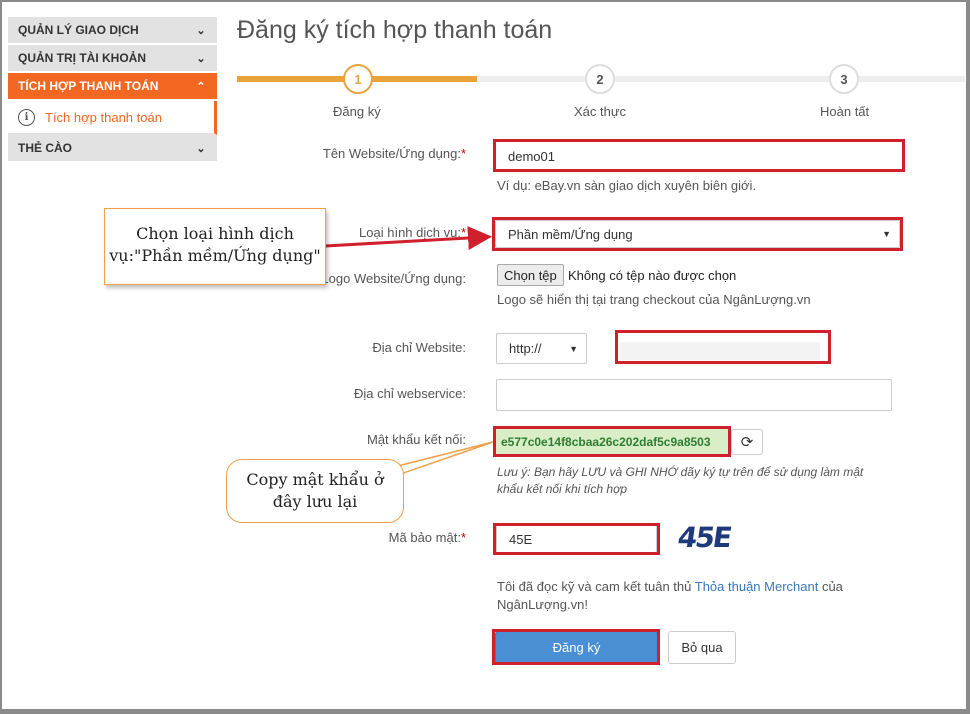 This screenshot has height=714, width=970. What do you see at coordinates (408, 238) in the screenshot?
I see `arrow-to-service-type` at bounding box center [408, 238].